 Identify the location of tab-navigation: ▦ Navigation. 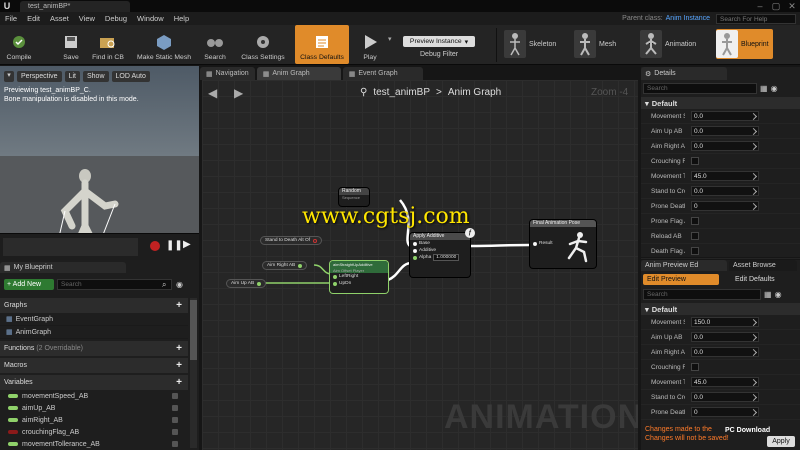
(227, 73).